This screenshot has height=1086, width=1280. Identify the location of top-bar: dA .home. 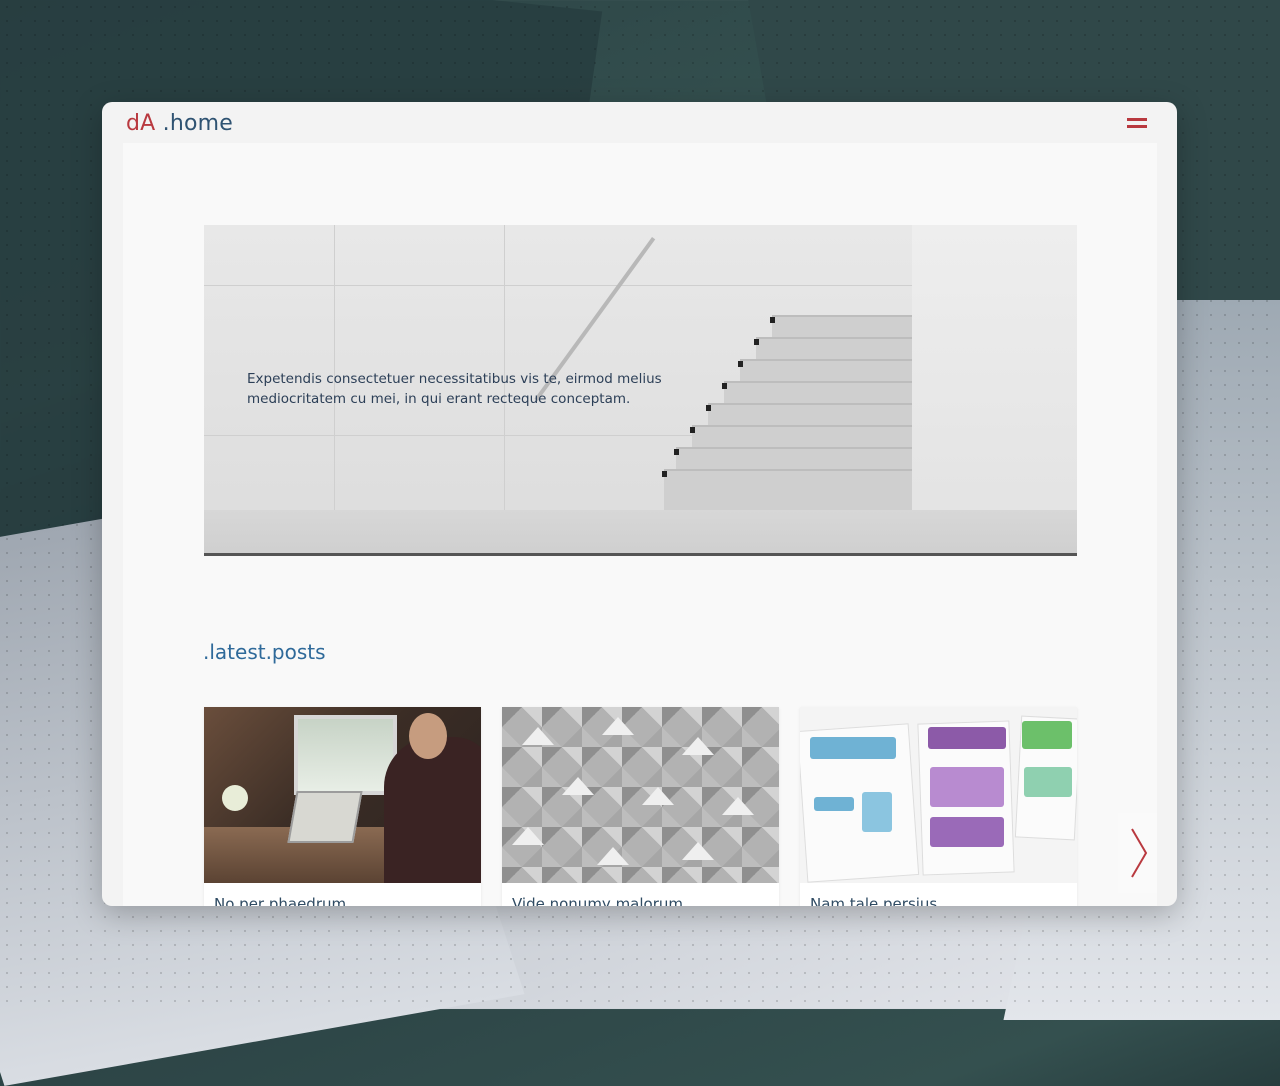
(639, 123).